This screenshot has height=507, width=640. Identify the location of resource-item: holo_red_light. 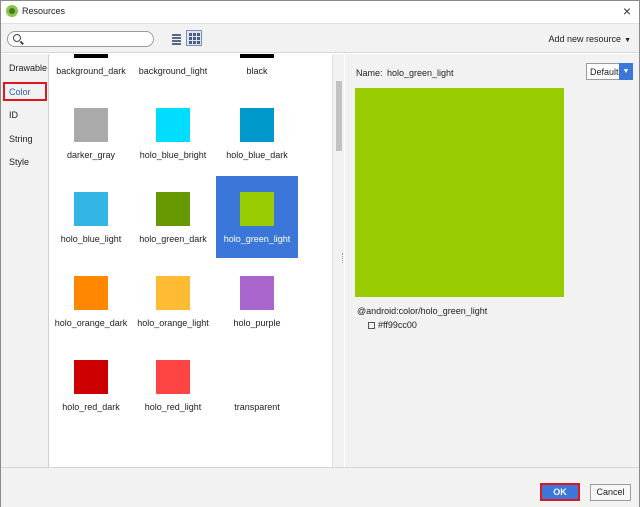
(173, 385).